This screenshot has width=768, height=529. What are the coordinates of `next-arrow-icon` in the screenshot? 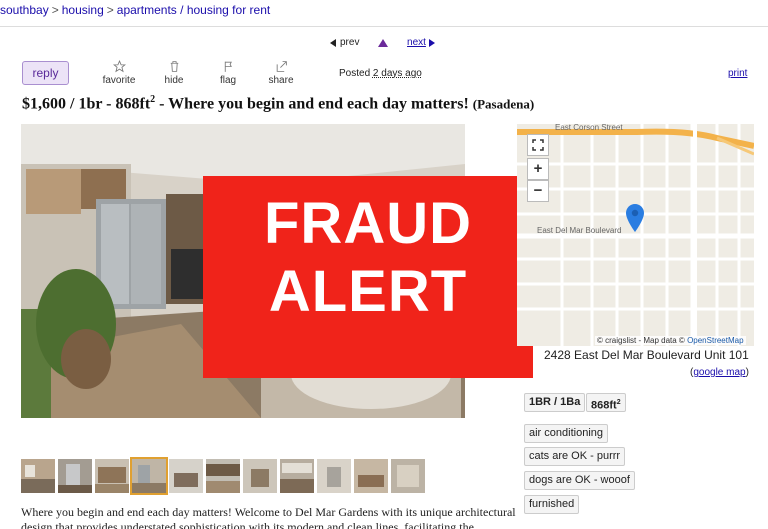 It's located at (431, 42).